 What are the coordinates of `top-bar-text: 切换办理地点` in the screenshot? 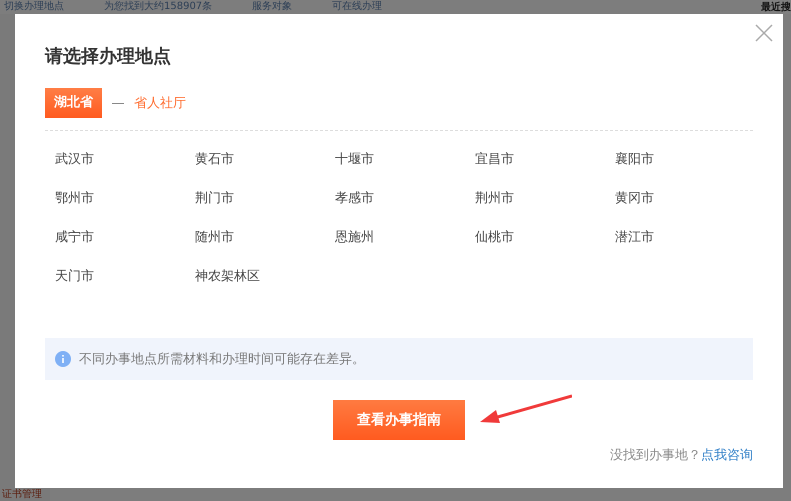 It's located at (34, 7).